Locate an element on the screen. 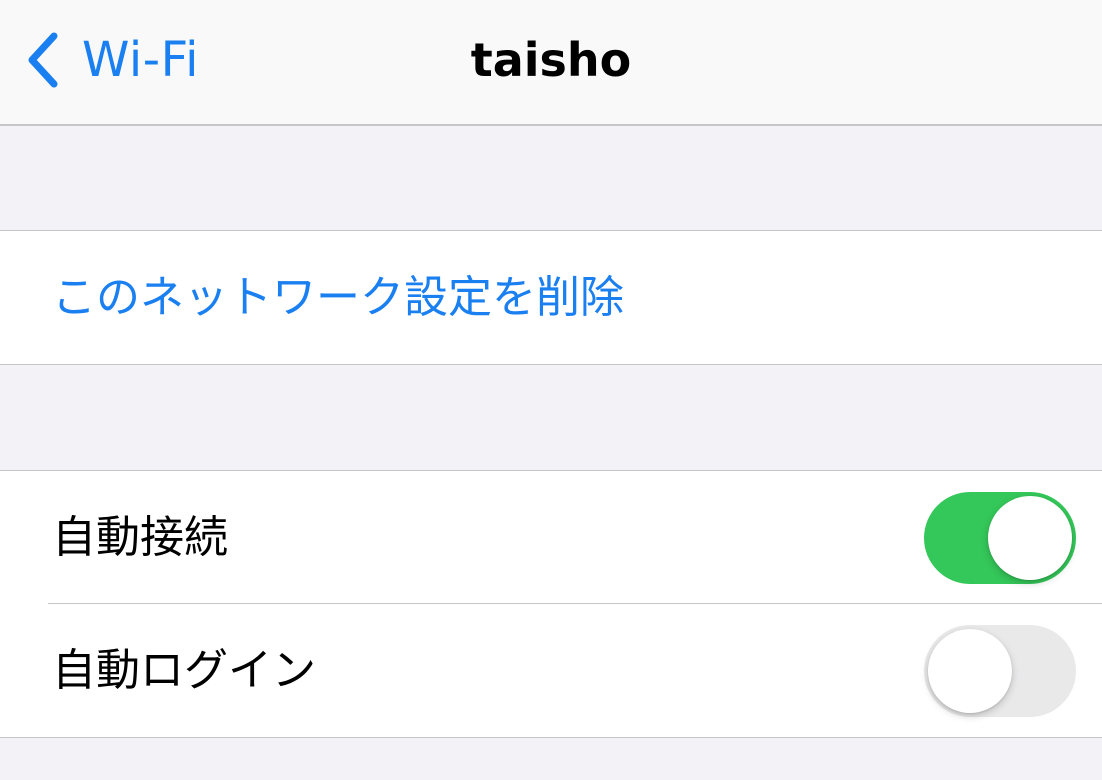 The width and height of the screenshot is (1102, 780). auto-login-label: 自動ログイン is located at coordinates (184, 670).